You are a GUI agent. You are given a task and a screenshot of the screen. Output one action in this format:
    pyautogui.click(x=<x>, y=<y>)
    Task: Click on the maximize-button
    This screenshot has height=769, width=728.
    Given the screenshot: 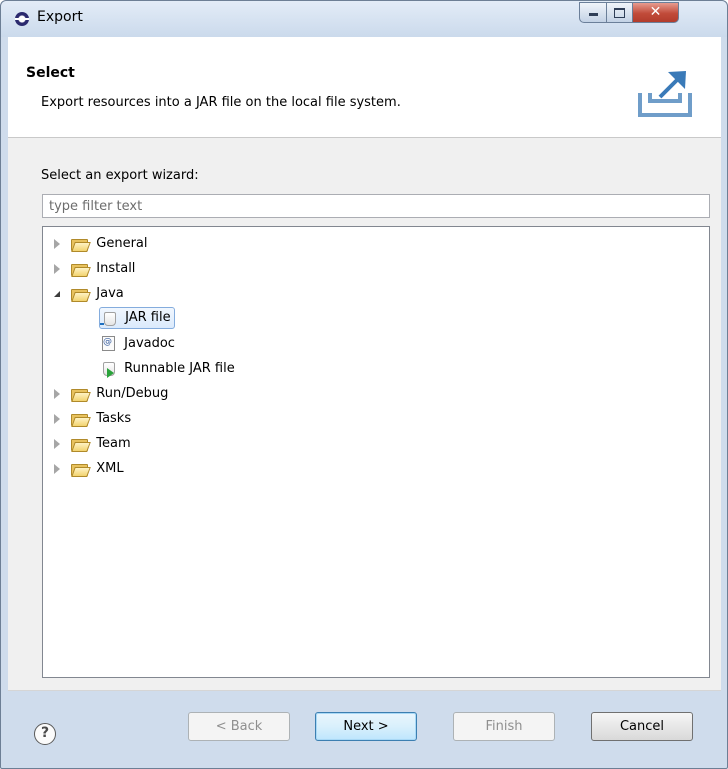 What is the action you would take?
    pyautogui.click(x=619, y=12)
    